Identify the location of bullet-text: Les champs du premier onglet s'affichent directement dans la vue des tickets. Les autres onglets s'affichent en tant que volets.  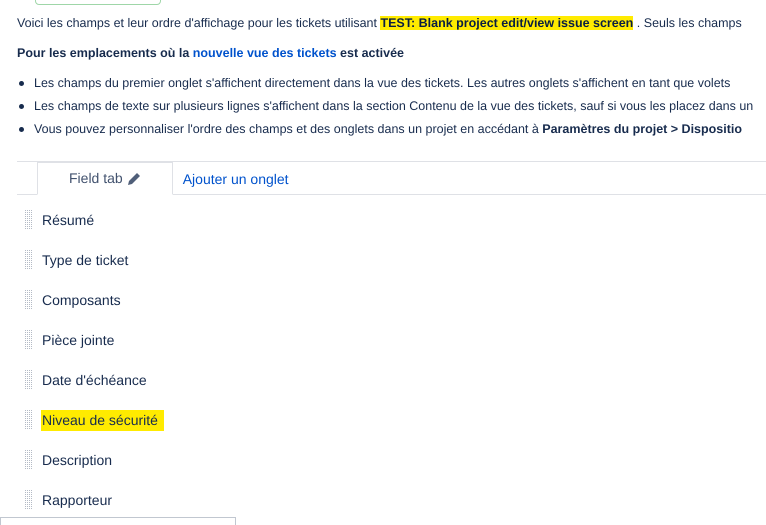
(382, 83).